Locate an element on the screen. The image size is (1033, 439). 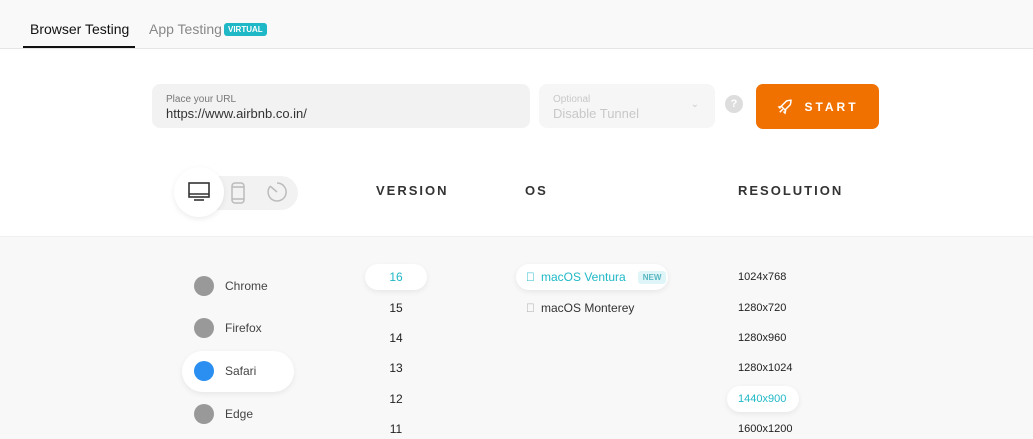
start-button: START is located at coordinates (817, 106).